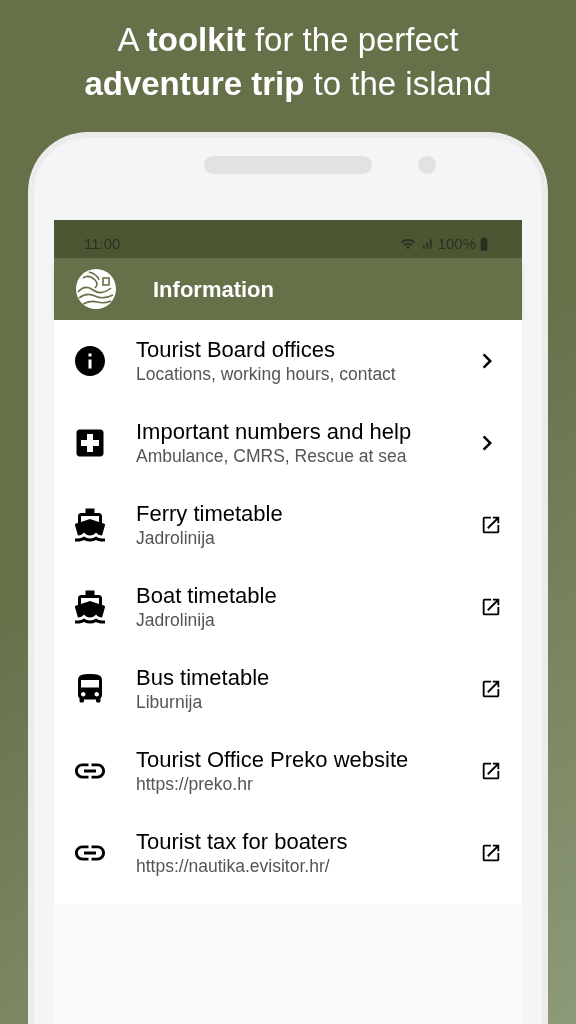 The image size is (576, 1024). Describe the element at coordinates (96, 289) in the screenshot. I see `logo-icon` at that location.